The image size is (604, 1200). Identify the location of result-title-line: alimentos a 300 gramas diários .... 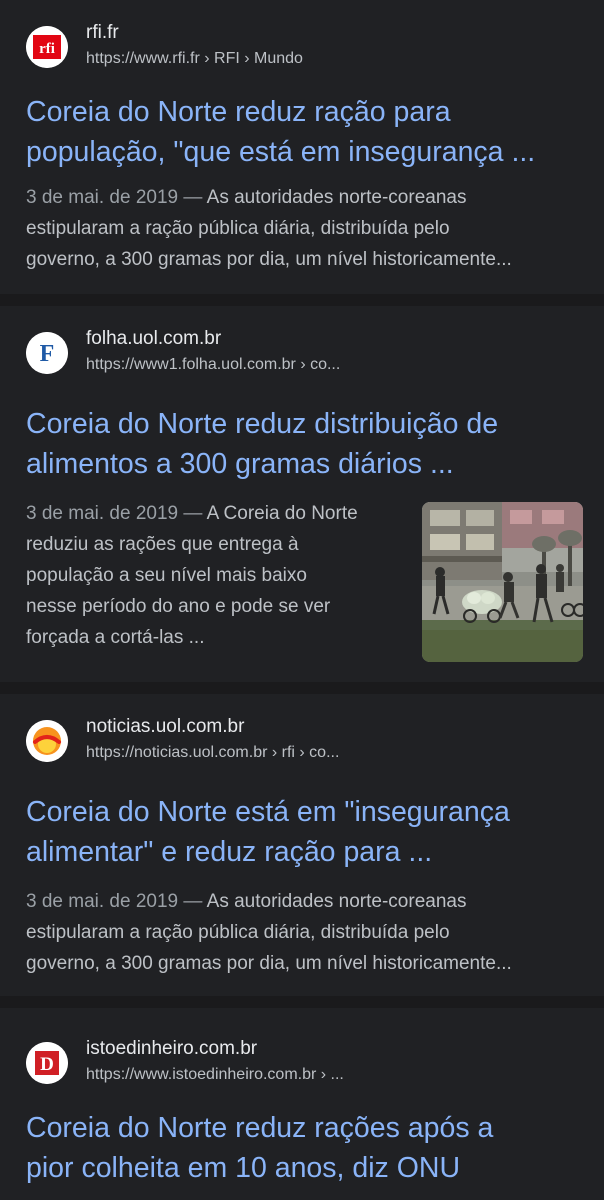
(240, 464).